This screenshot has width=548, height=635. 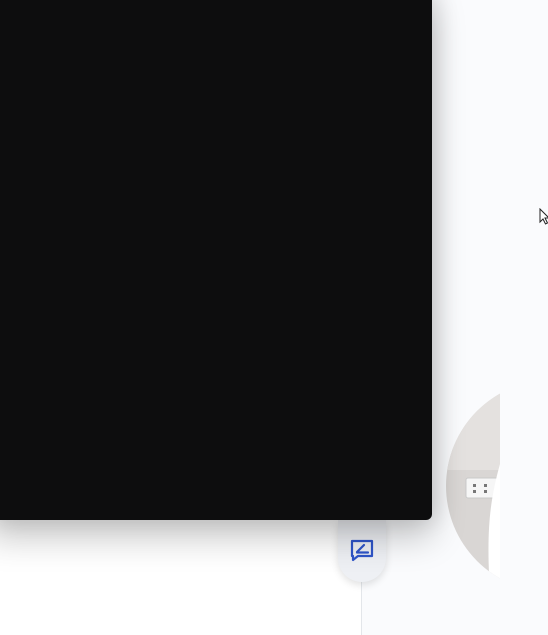 What do you see at coordinates (473, 486) in the screenshot?
I see `webcam-preview` at bounding box center [473, 486].